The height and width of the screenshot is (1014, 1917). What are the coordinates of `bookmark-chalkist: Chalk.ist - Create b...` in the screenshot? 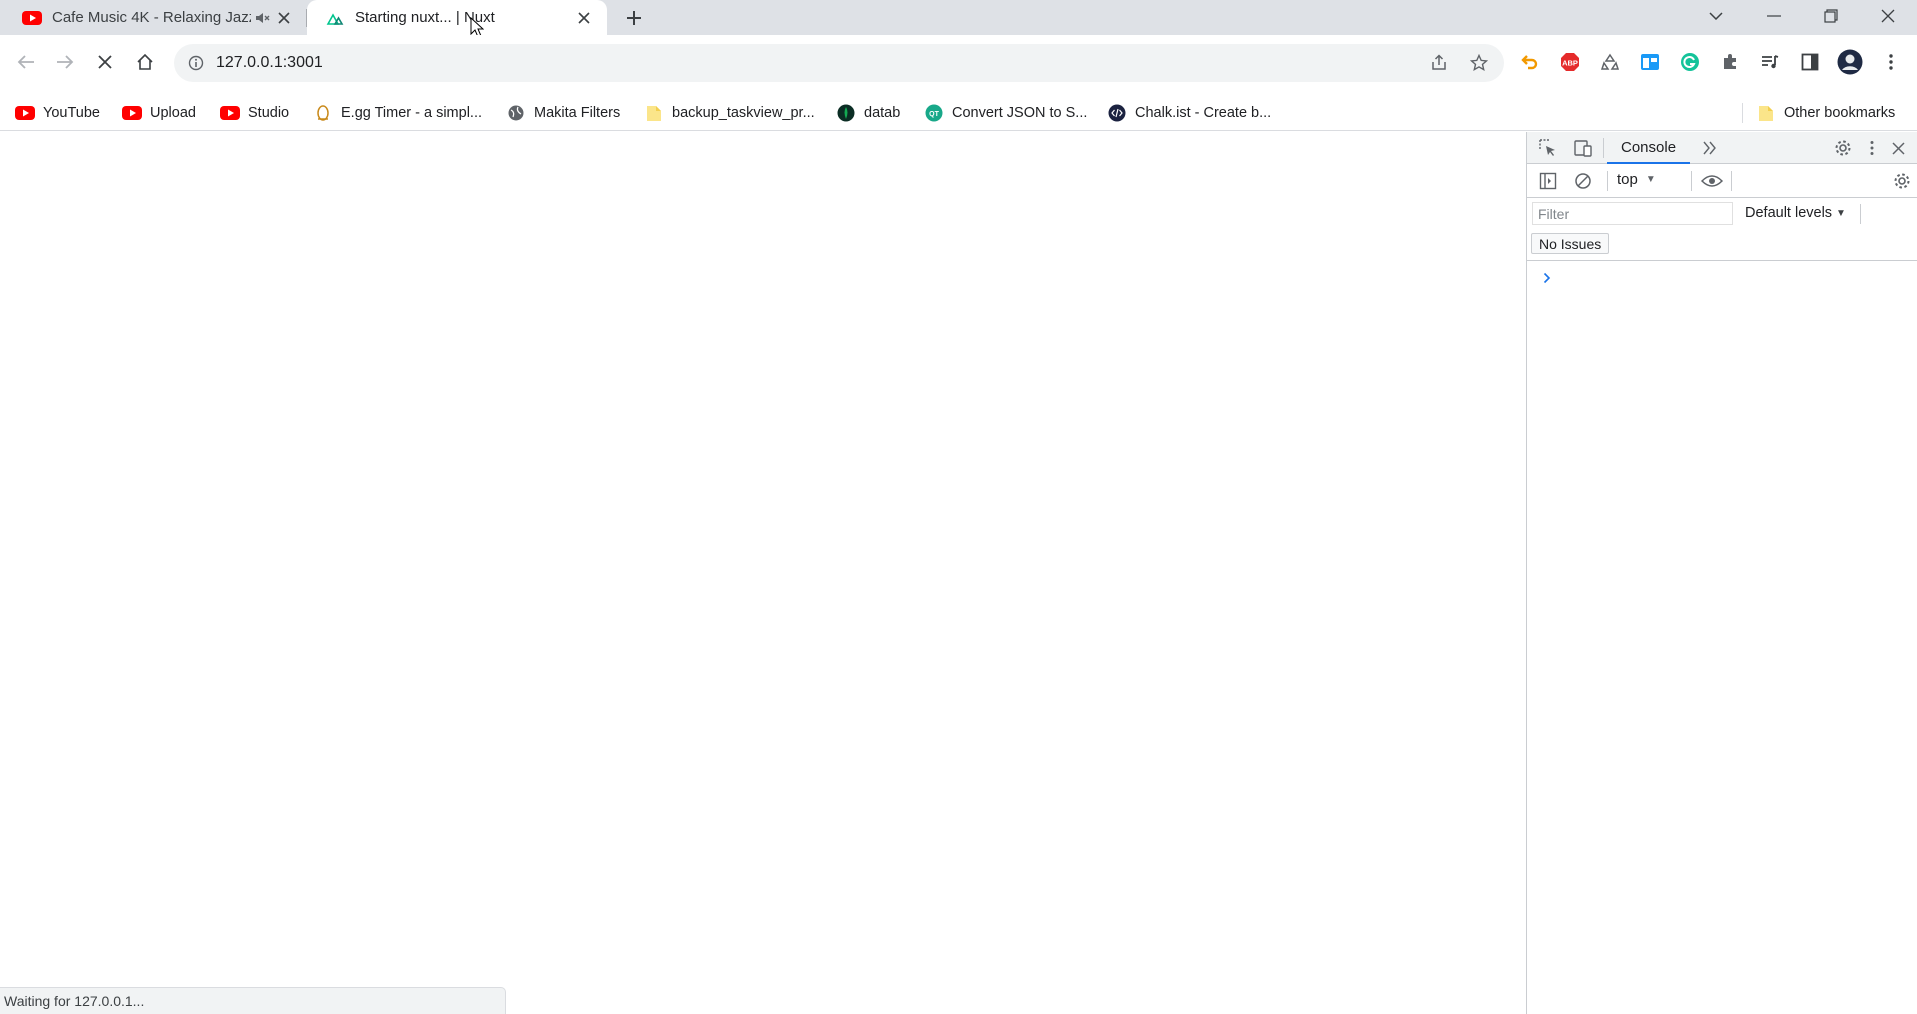 It's located at (1189, 113).